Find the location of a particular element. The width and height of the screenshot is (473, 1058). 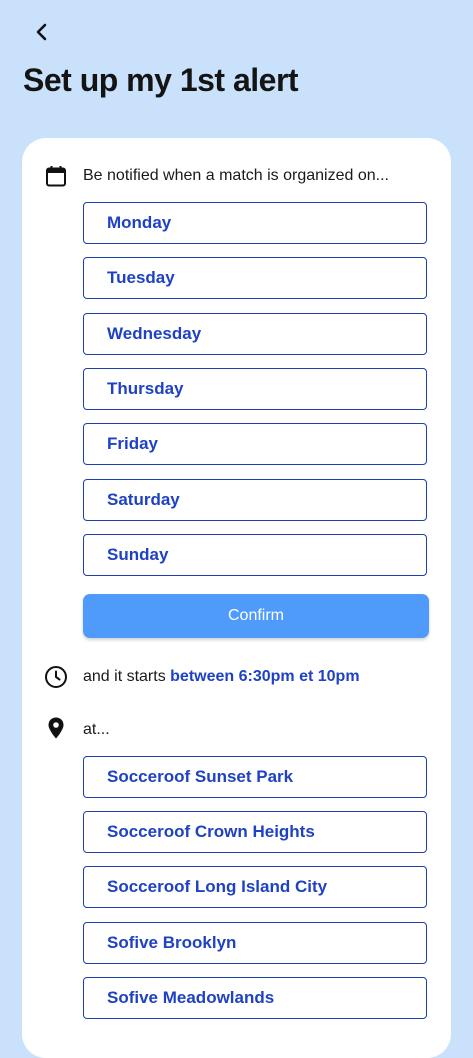

day-option-friday: Friday is located at coordinates (255, 444).